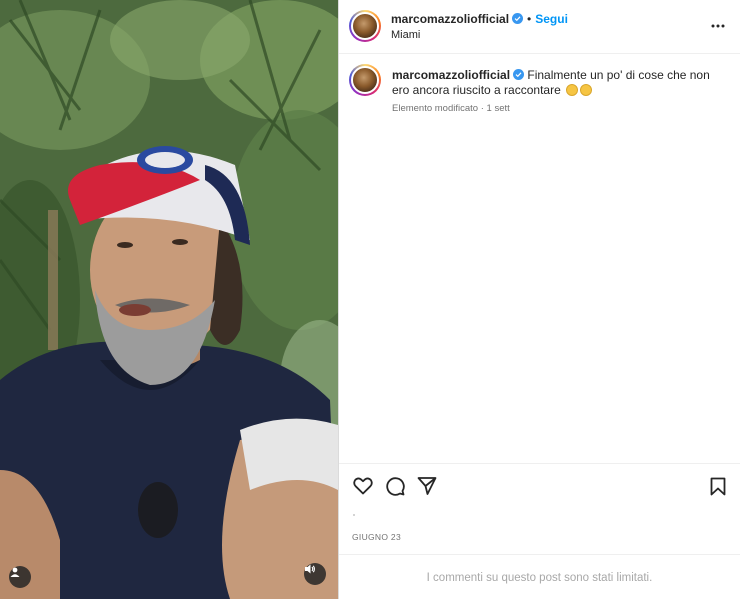  What do you see at coordinates (519, 74) in the screenshot?
I see `caption-verified-badge-icon` at bounding box center [519, 74].